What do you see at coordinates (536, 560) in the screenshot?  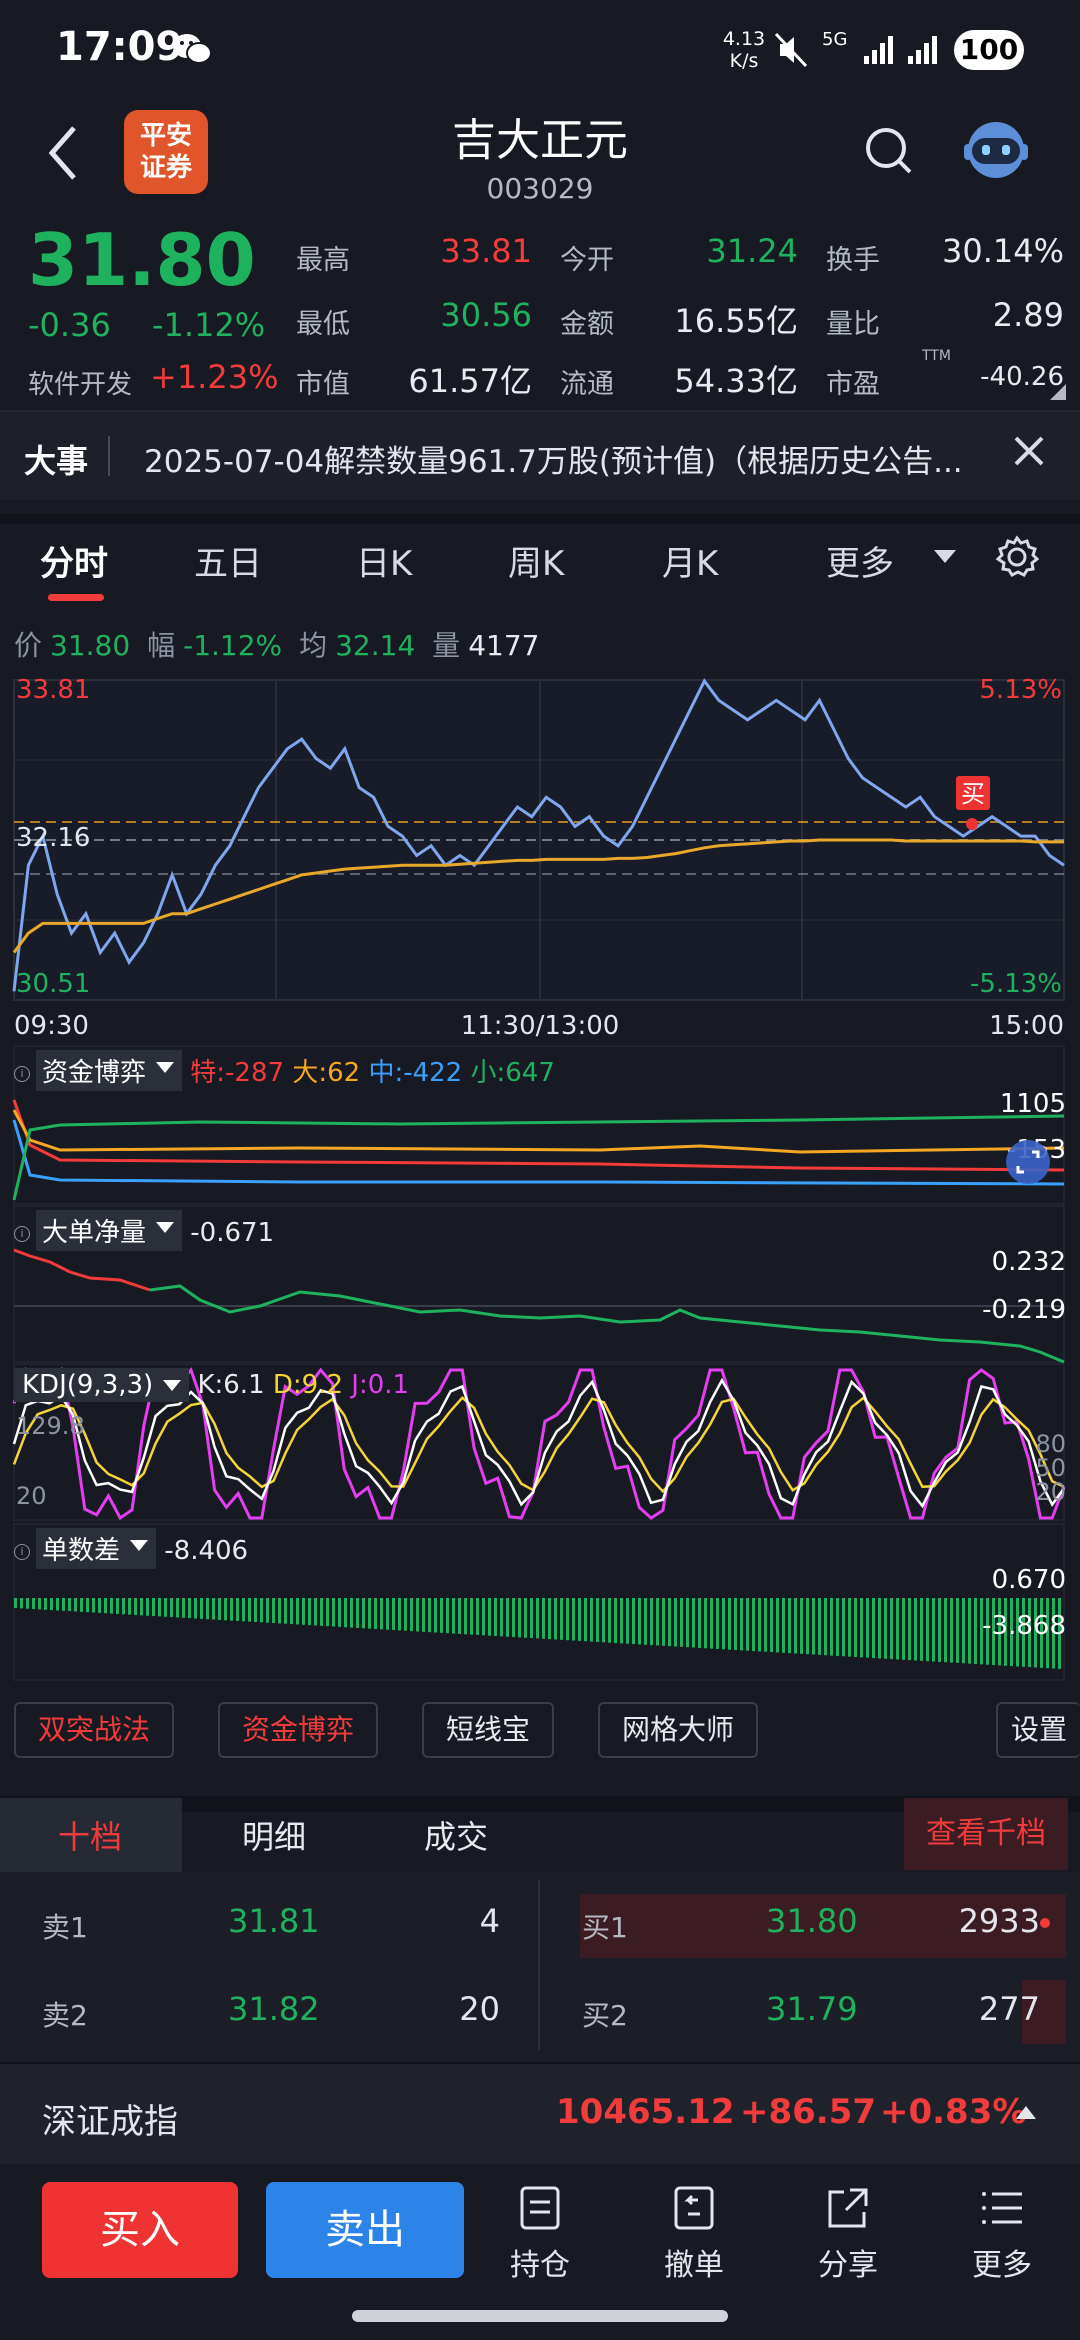 I see `tab-weekly-k: 周K` at bounding box center [536, 560].